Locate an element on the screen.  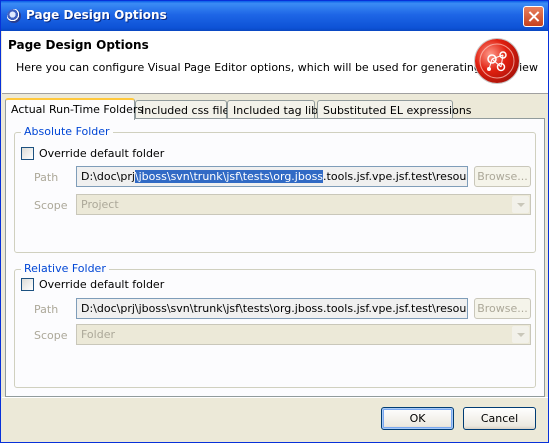
ok-button: OK is located at coordinates (417, 418).